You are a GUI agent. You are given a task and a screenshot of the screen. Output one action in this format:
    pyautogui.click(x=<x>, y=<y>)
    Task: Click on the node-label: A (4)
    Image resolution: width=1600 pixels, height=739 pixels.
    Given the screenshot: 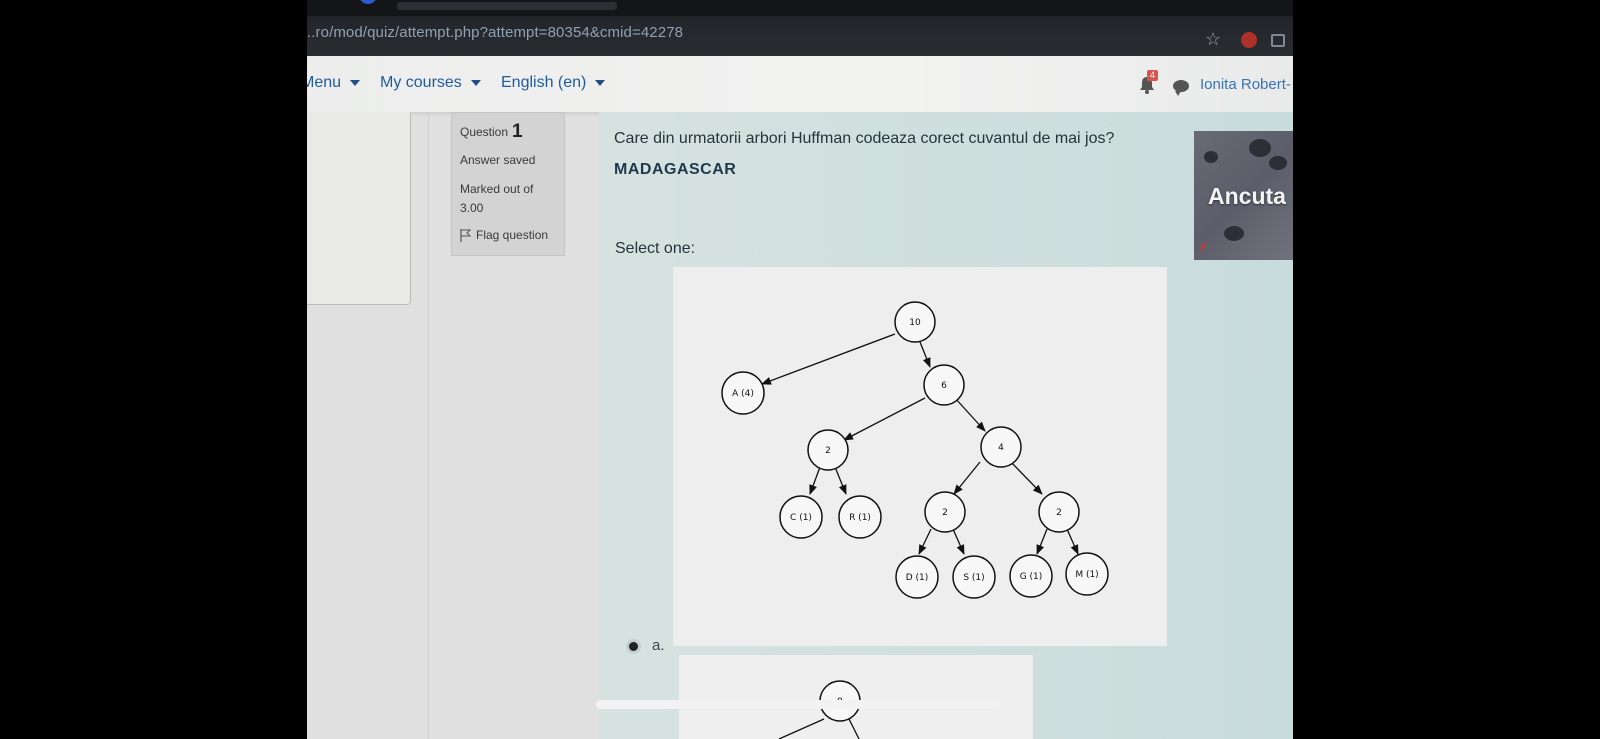 What is the action you would take?
    pyautogui.click(x=743, y=394)
    